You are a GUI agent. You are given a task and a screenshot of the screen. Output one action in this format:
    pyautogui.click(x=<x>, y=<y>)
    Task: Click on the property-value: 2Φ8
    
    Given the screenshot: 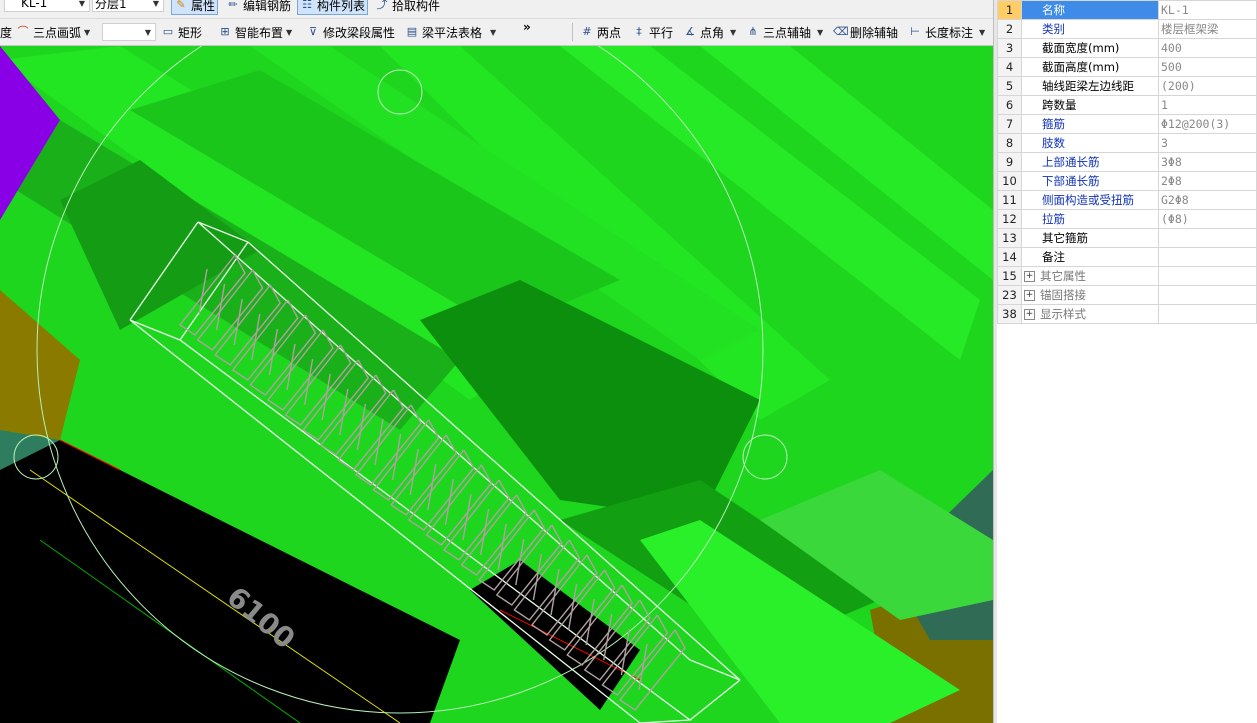 What is the action you would take?
    pyautogui.click(x=1207, y=181)
    